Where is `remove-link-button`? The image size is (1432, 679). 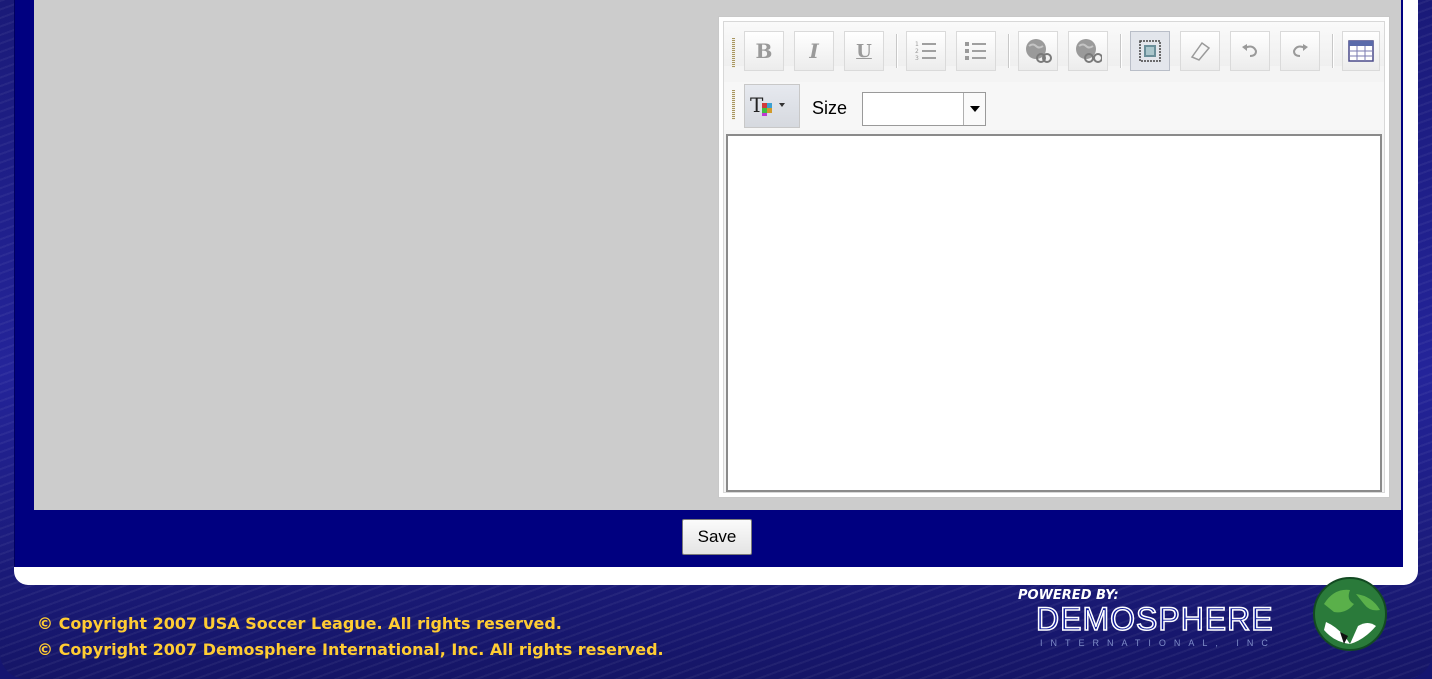
remove-link-button is located at coordinates (1088, 51).